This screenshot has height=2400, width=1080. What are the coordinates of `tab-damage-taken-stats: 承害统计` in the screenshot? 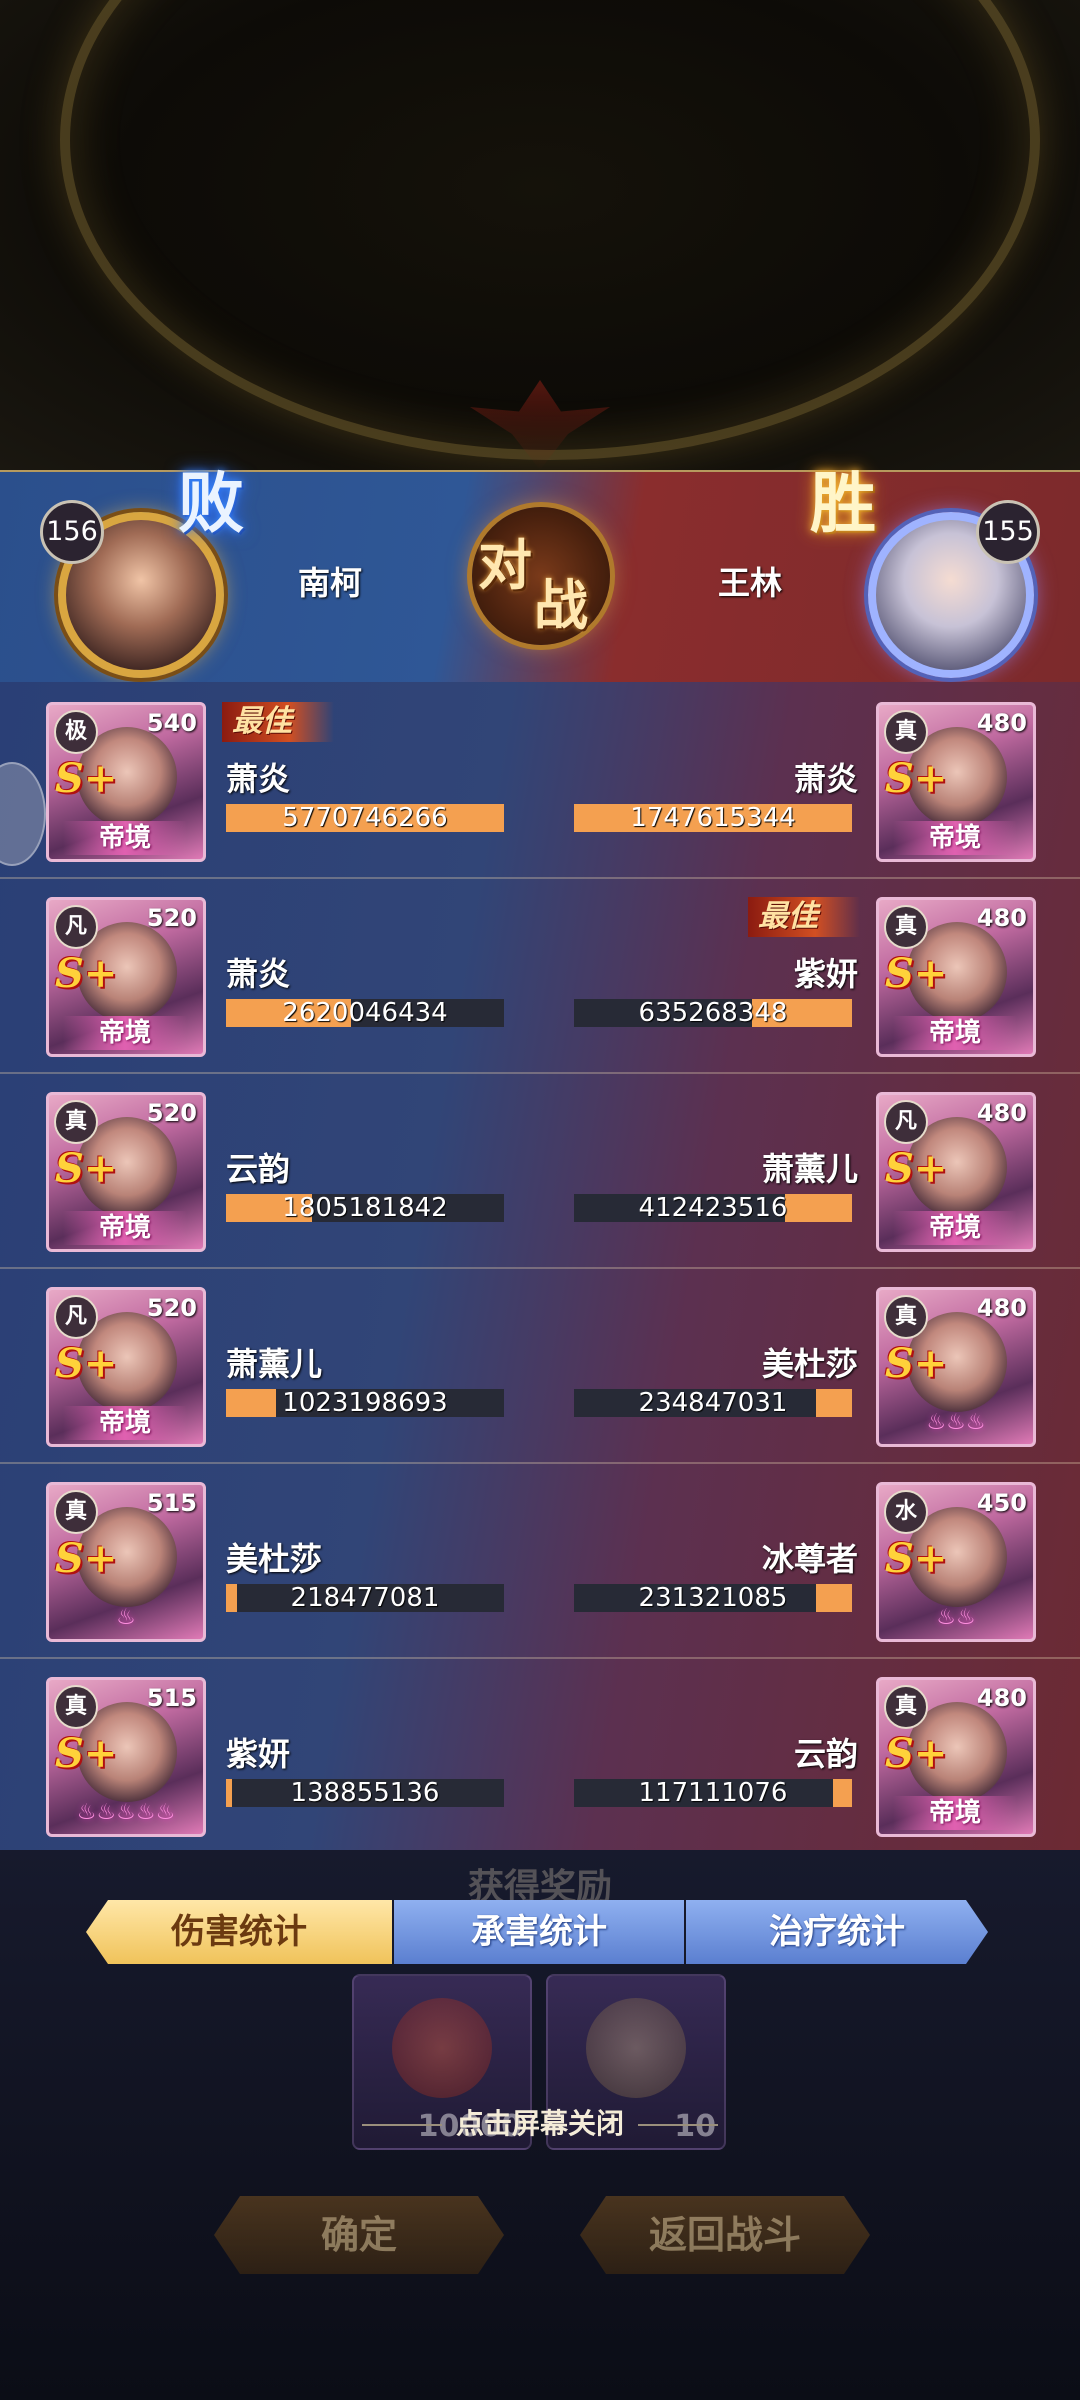 It's located at (539, 1932).